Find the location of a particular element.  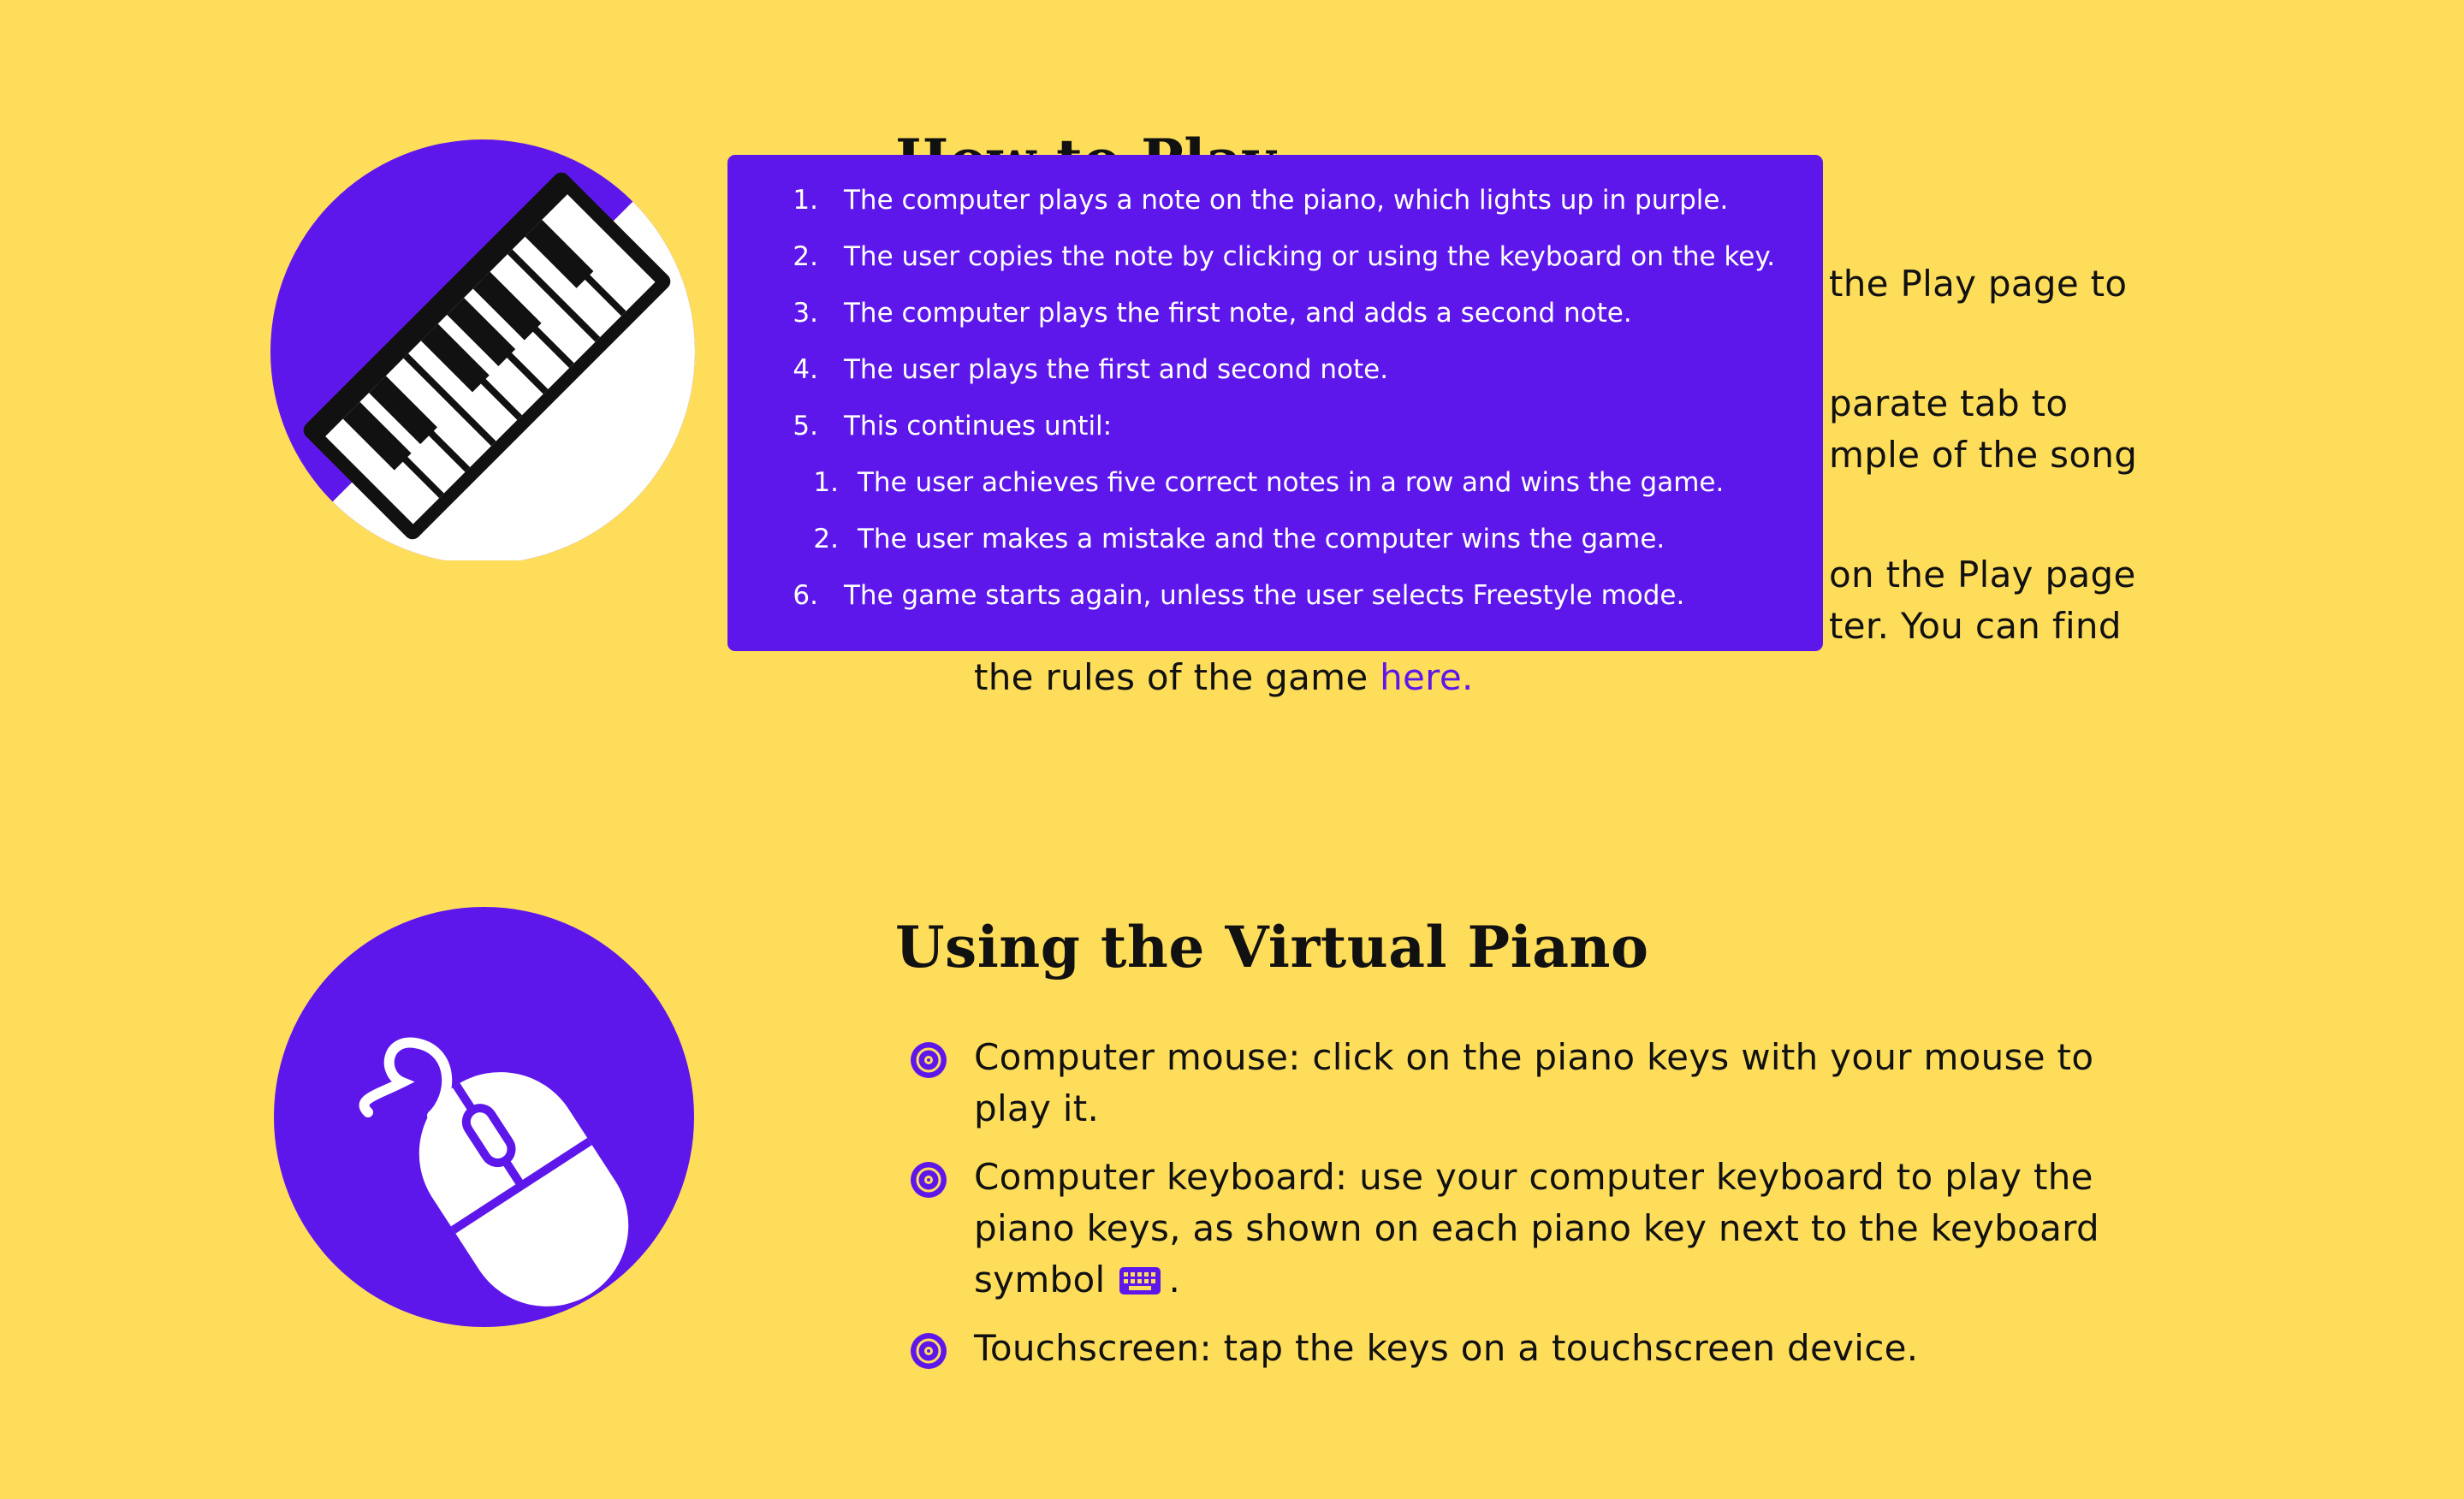

rules-link: here. is located at coordinates (1427, 677).